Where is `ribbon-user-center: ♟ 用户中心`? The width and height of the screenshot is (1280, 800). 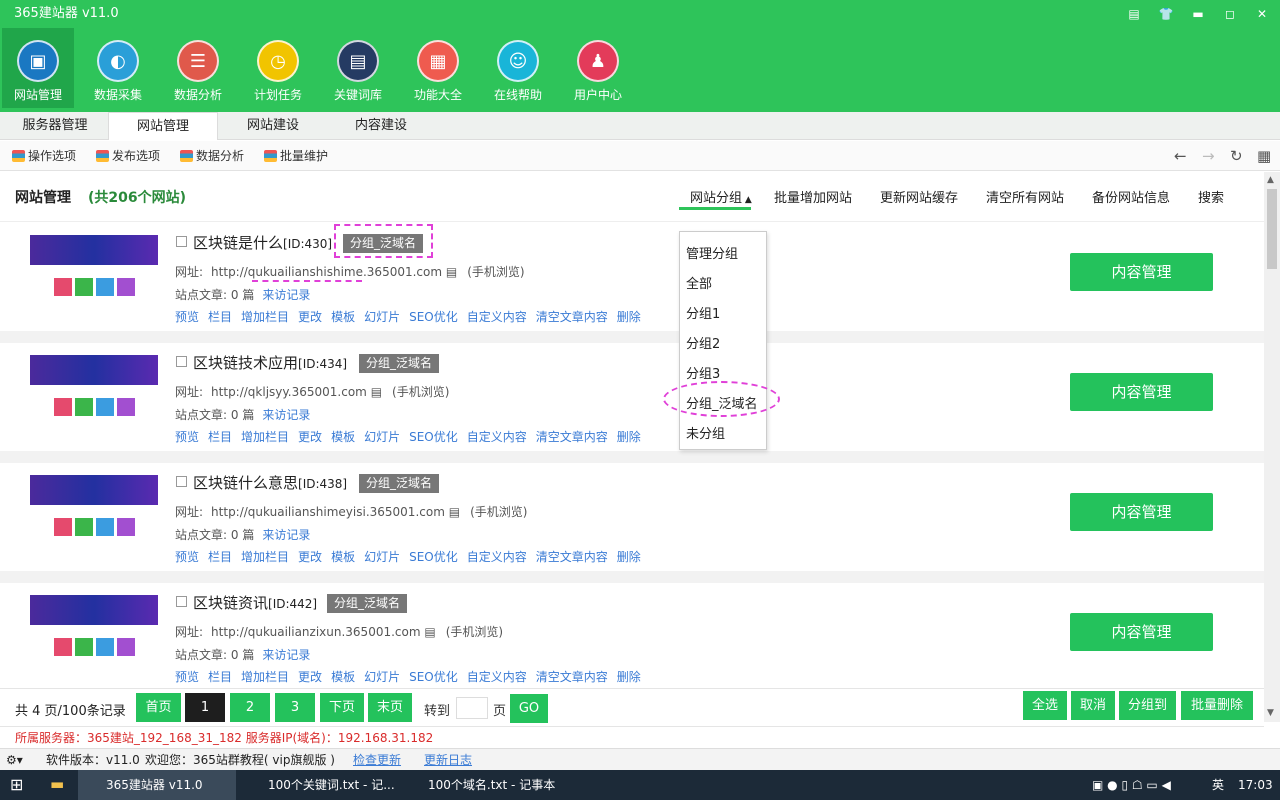
ribbon-user-center: ♟ 用户中心 is located at coordinates (598, 68).